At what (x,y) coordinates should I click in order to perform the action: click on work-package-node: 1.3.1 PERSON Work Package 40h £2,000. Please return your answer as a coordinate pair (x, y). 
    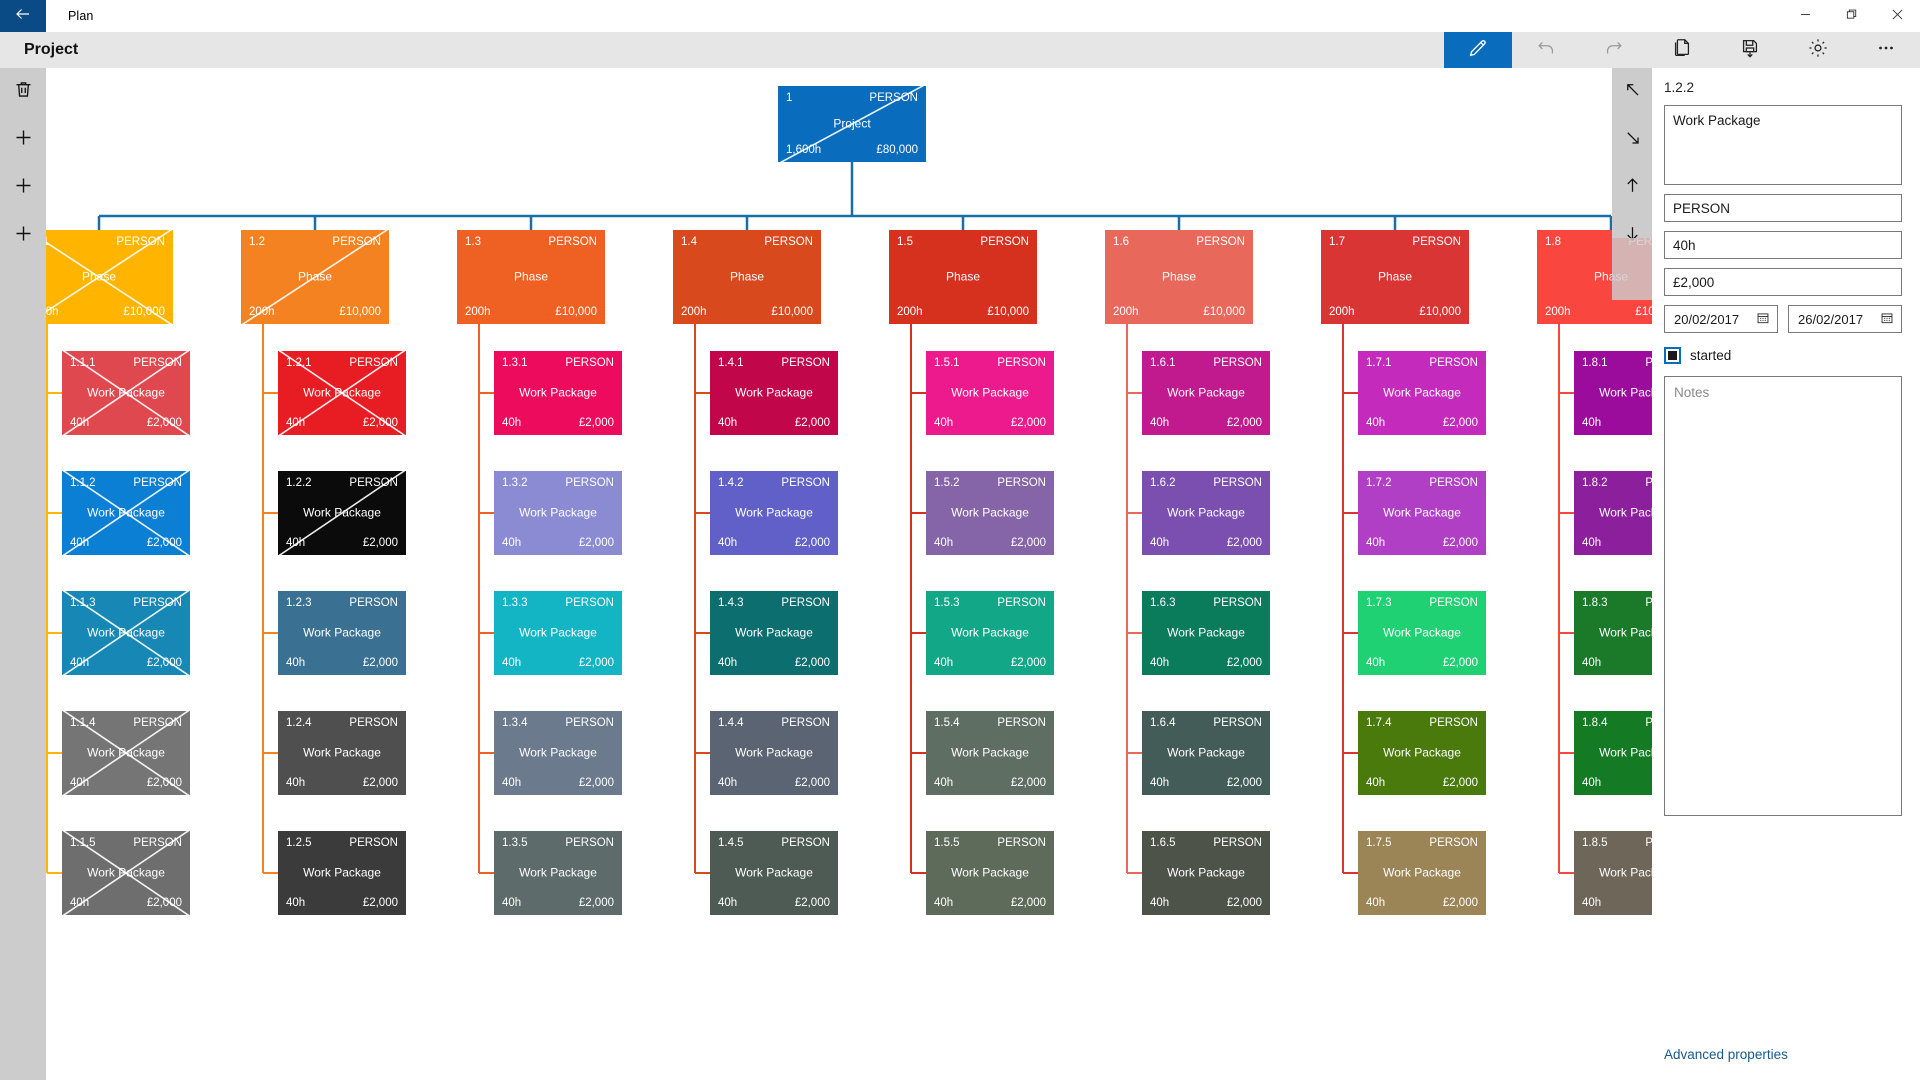
    Looking at the image, I should click on (558, 393).